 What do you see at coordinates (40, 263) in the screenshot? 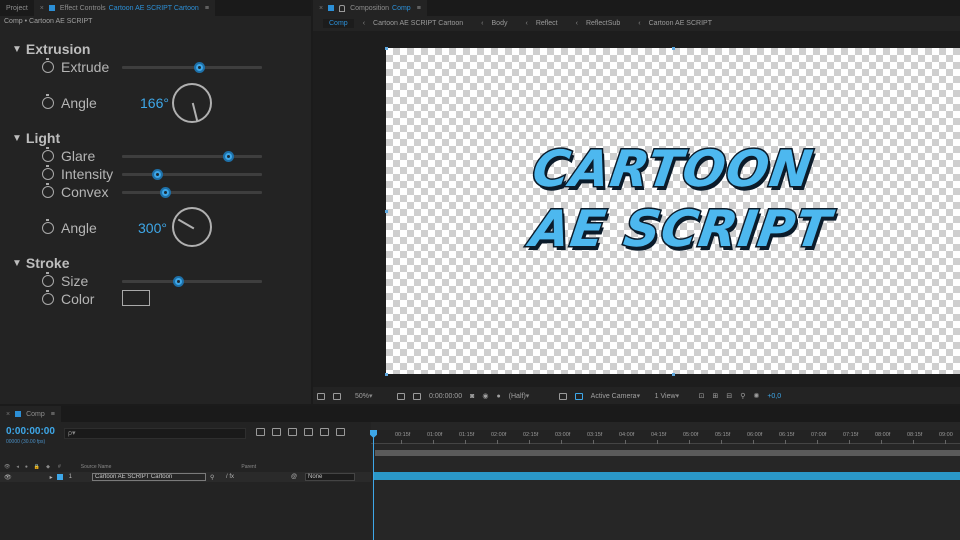
I see `group-stroke: ▼ Stroke` at bounding box center [40, 263].